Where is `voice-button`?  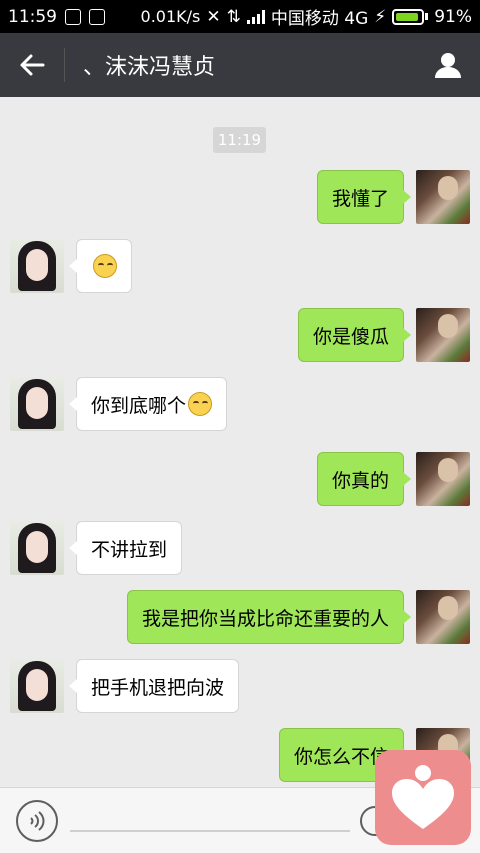
voice-button is located at coordinates (37, 821).